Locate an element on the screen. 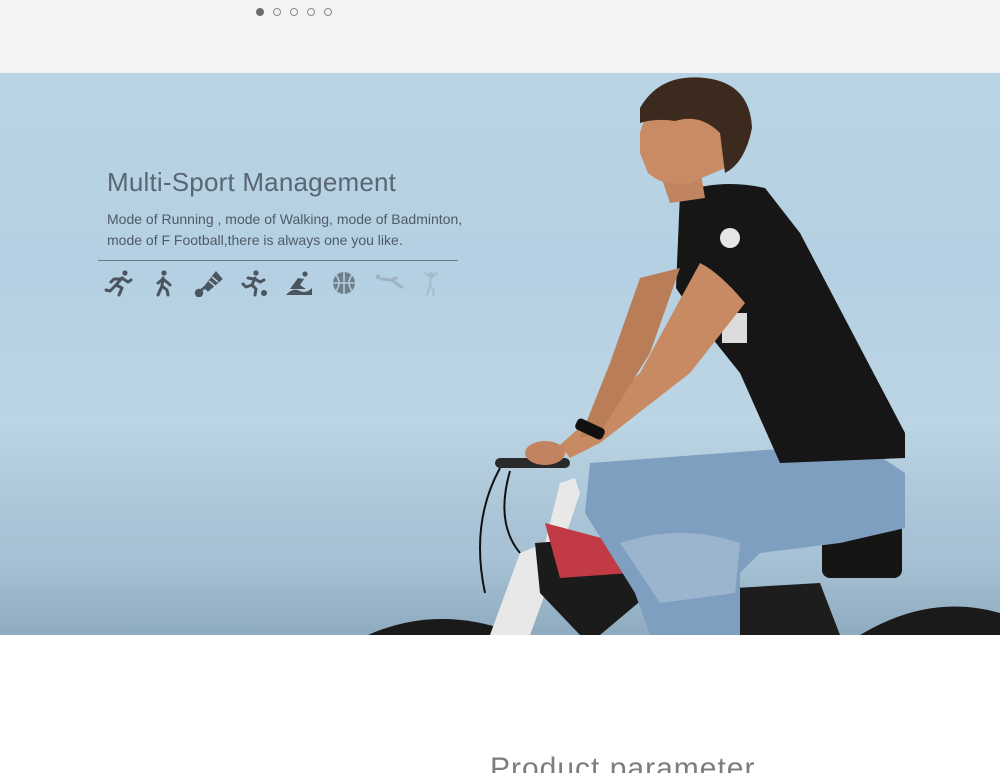 The width and height of the screenshot is (1000, 773). basketball-icon is located at coordinates (351, 283).